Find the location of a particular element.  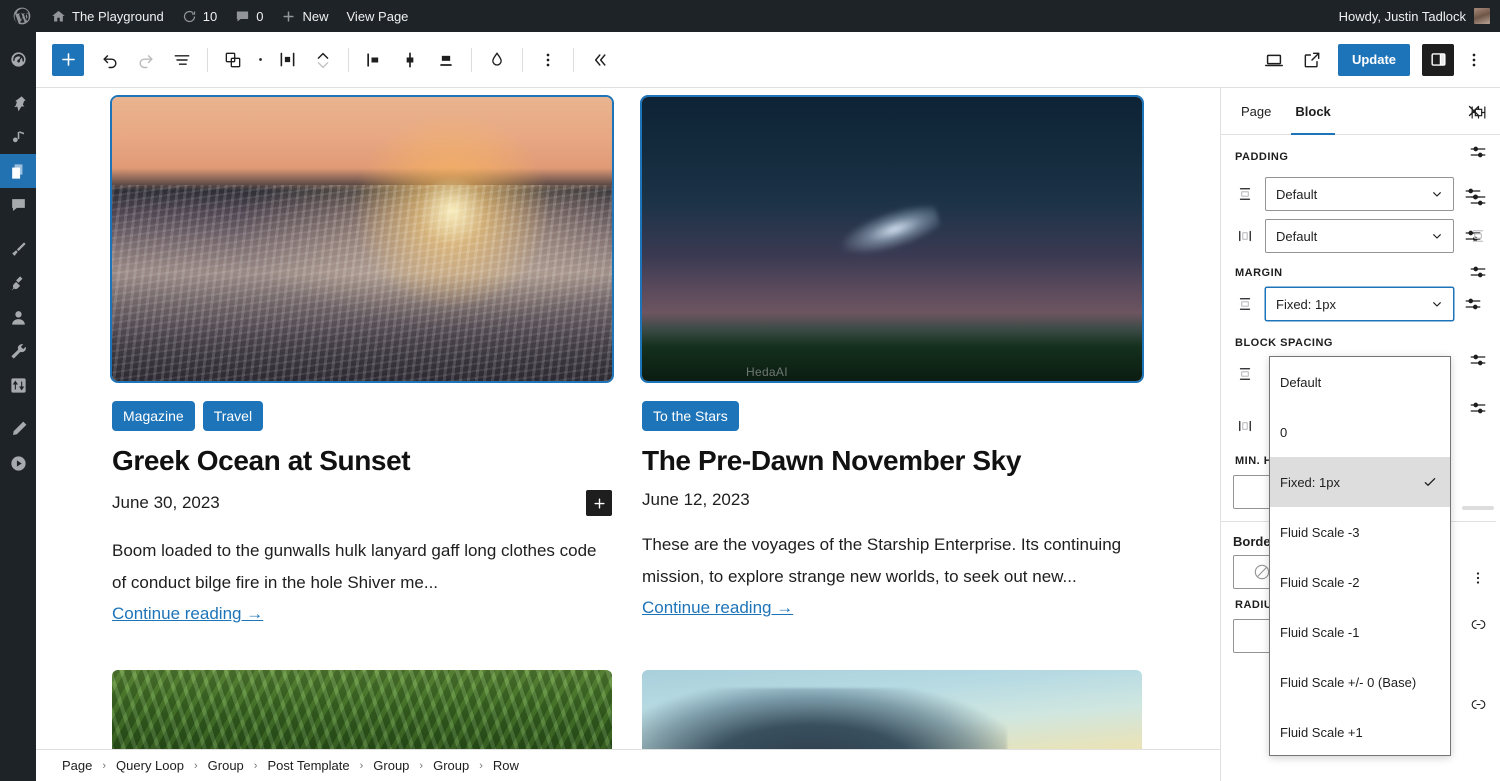

margin-option-label: Fluid Scale -3 is located at coordinates (1320, 532).